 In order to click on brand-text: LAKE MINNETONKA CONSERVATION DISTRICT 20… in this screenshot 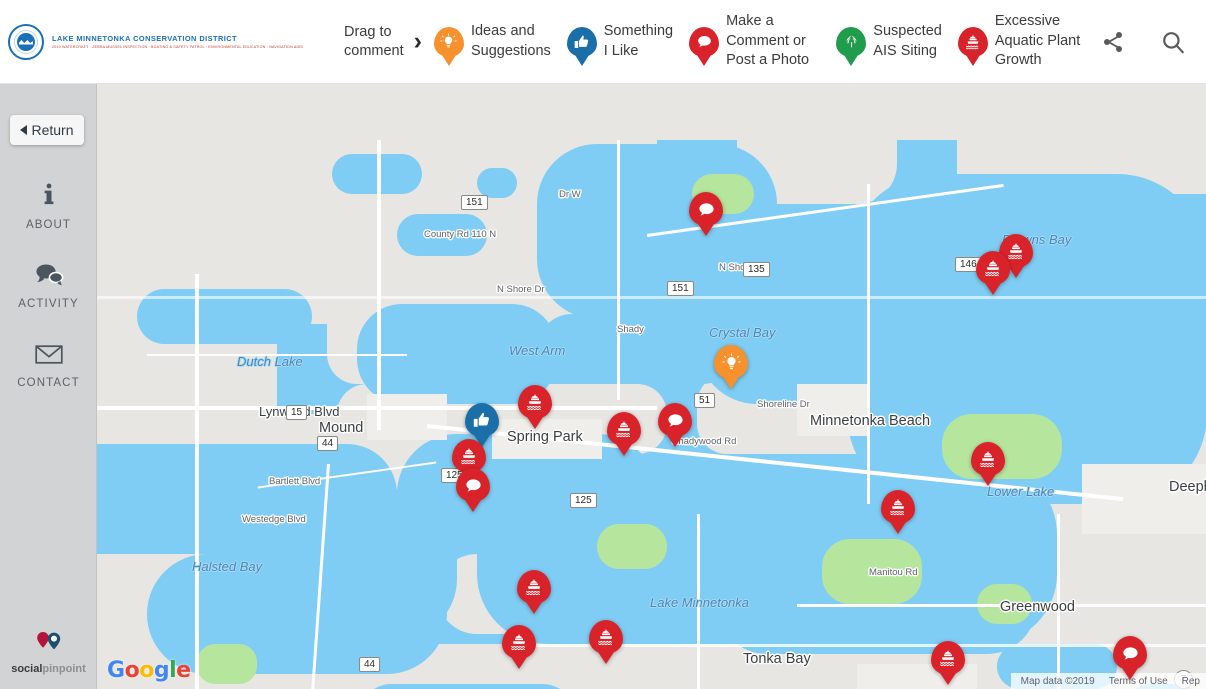, I will do `click(177, 41)`.